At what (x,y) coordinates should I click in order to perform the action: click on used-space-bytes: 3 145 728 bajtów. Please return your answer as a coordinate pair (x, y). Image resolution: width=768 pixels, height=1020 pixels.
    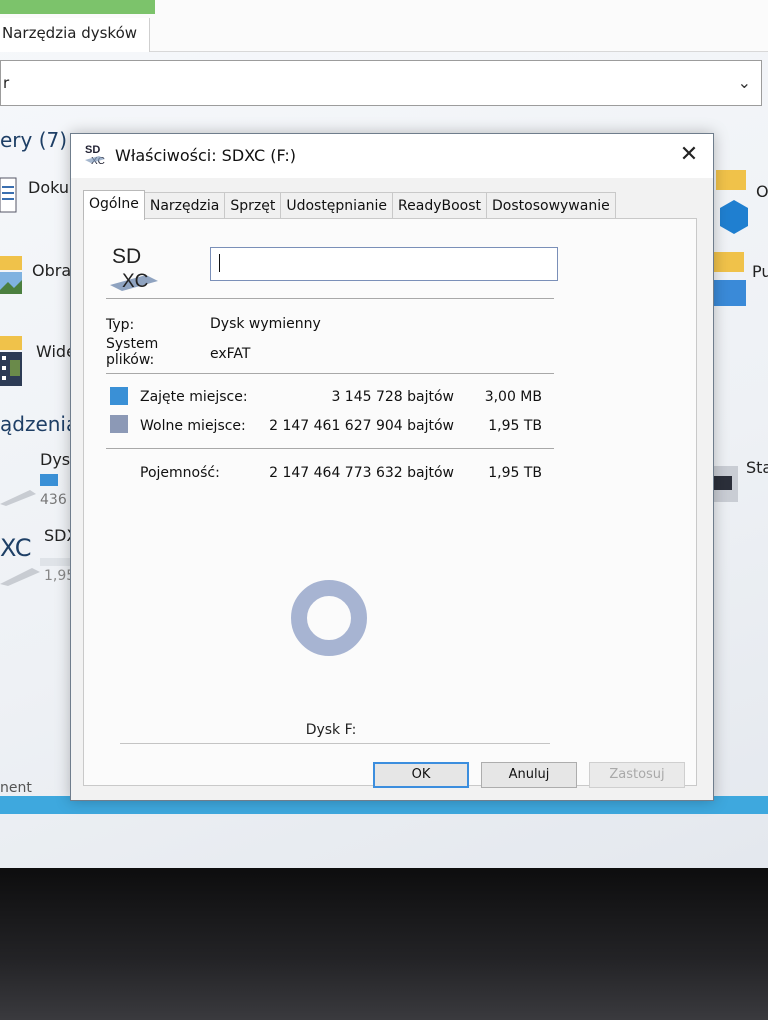
    Looking at the image, I should click on (392, 397).